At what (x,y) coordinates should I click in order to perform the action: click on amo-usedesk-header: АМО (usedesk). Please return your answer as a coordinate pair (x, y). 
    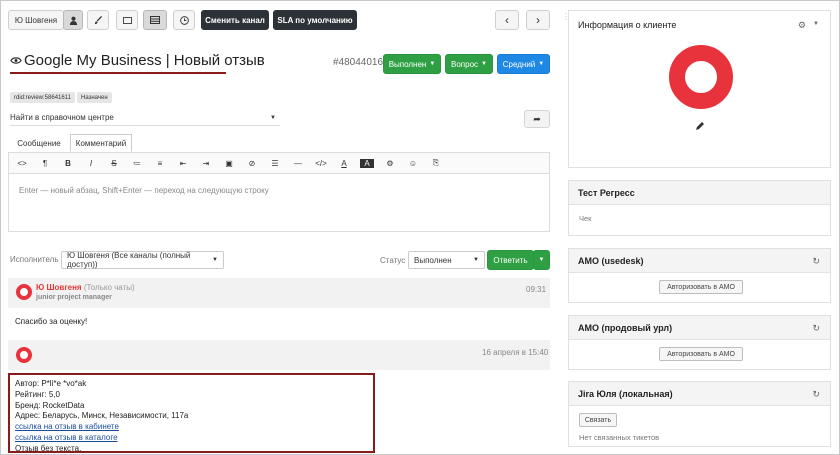
    Looking at the image, I should click on (699, 261).